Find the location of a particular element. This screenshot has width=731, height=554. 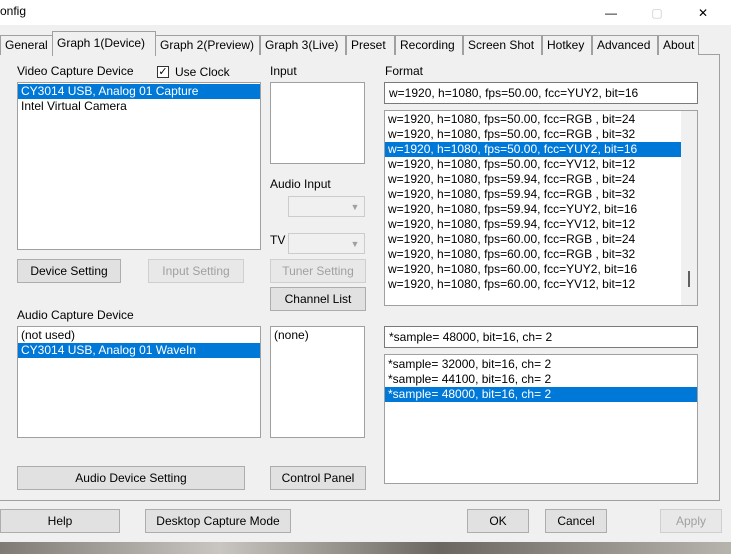

help-button: Help is located at coordinates (60, 521).